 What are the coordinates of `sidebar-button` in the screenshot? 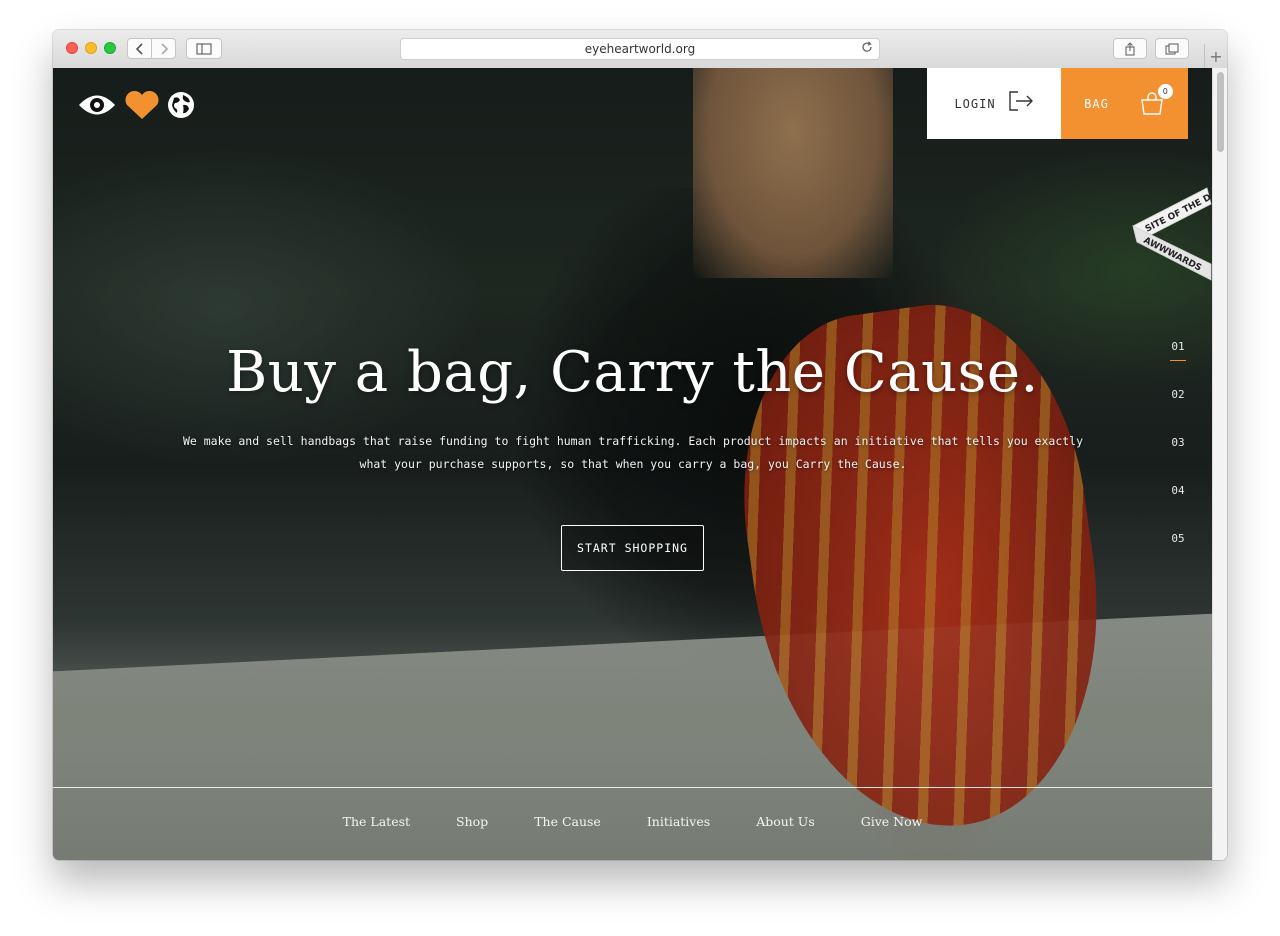 It's located at (204, 48).